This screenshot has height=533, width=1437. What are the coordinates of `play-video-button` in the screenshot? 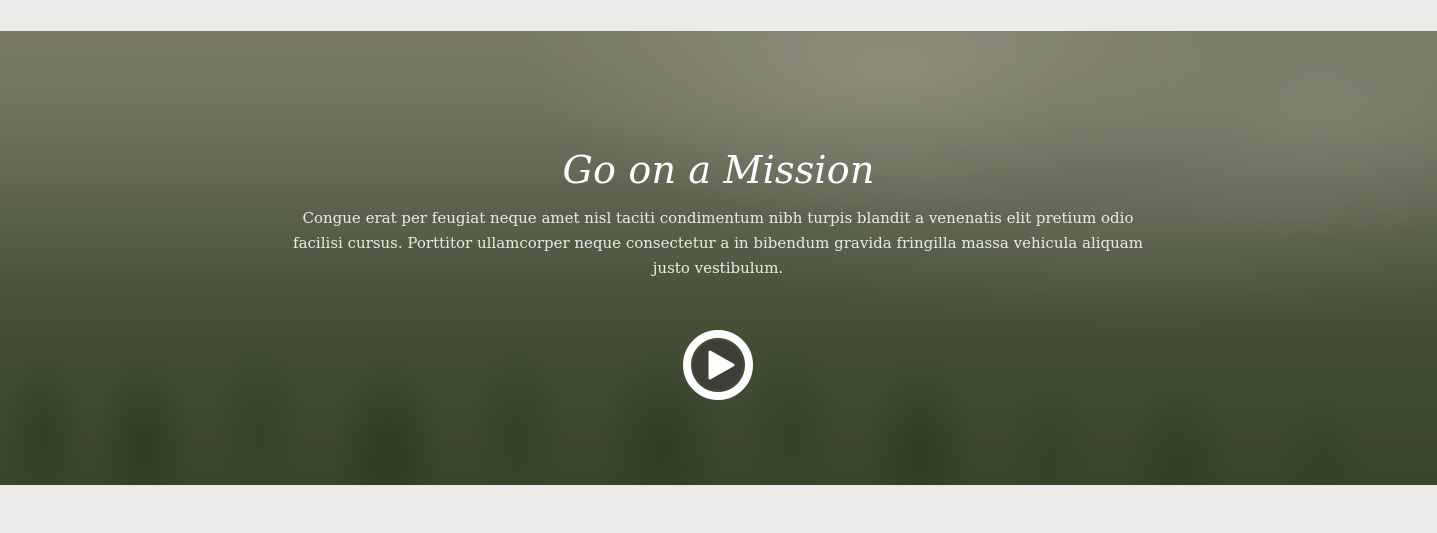 It's located at (718, 365).